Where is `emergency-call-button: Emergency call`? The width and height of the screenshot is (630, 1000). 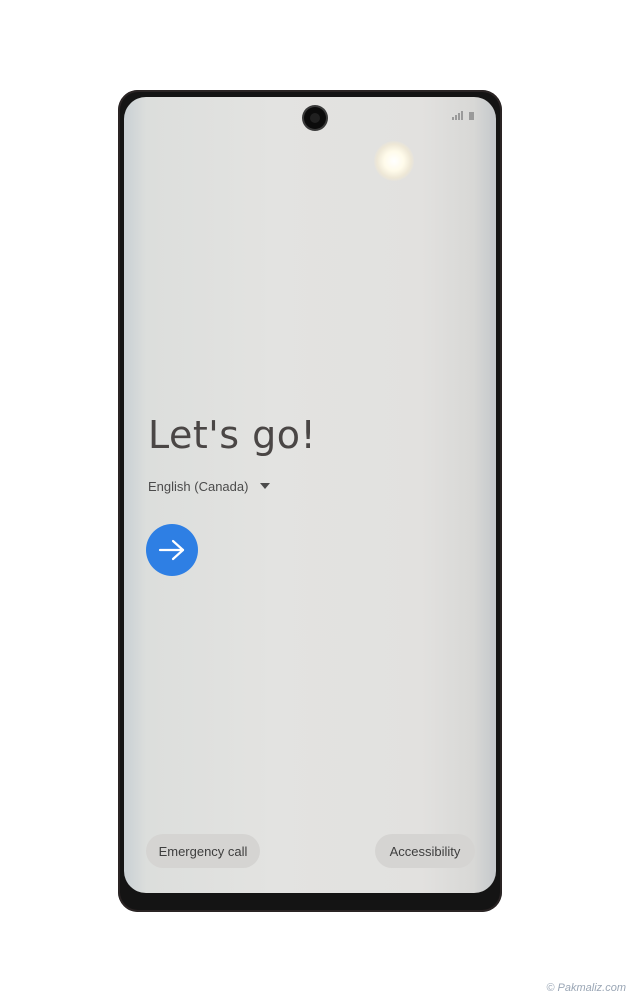
emergency-call-button: Emergency call is located at coordinates (203, 851).